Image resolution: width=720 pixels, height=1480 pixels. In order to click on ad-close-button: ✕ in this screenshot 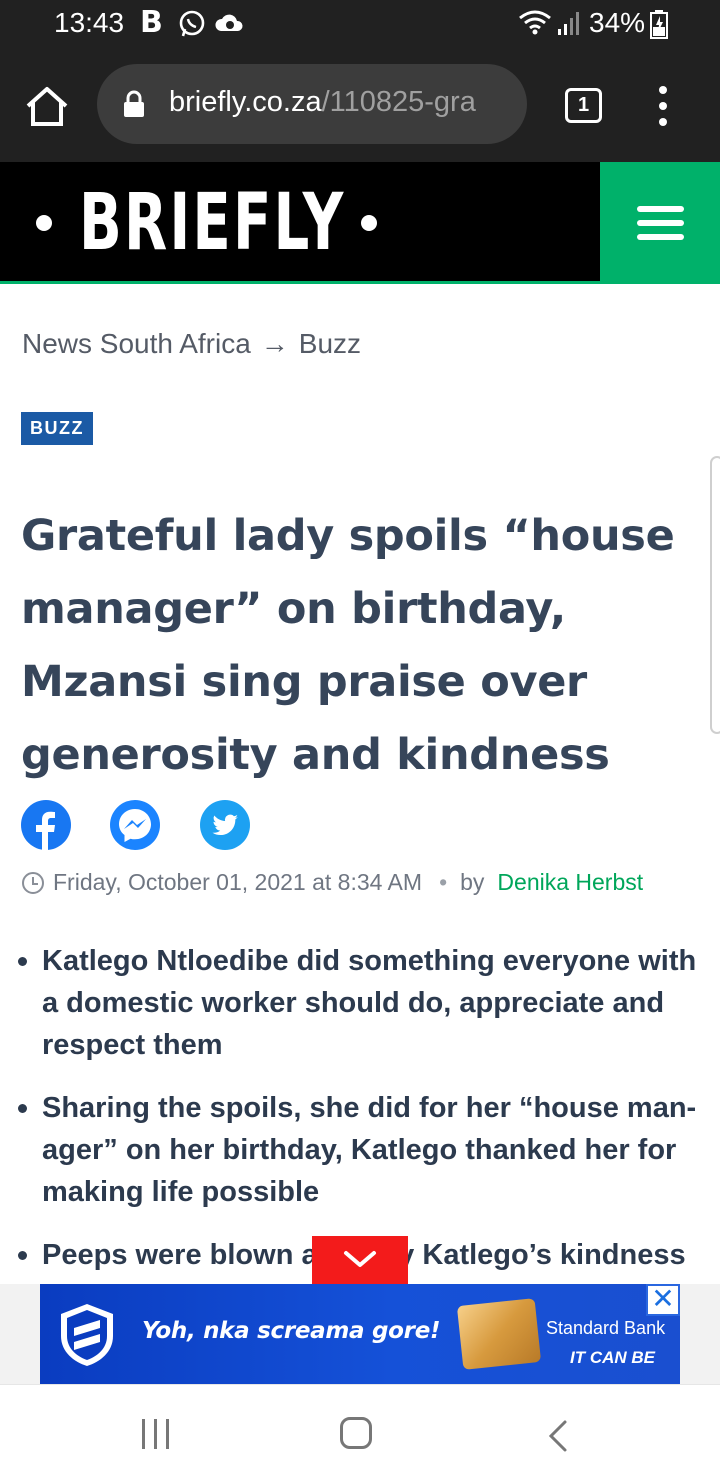, I will do `click(663, 1300)`.